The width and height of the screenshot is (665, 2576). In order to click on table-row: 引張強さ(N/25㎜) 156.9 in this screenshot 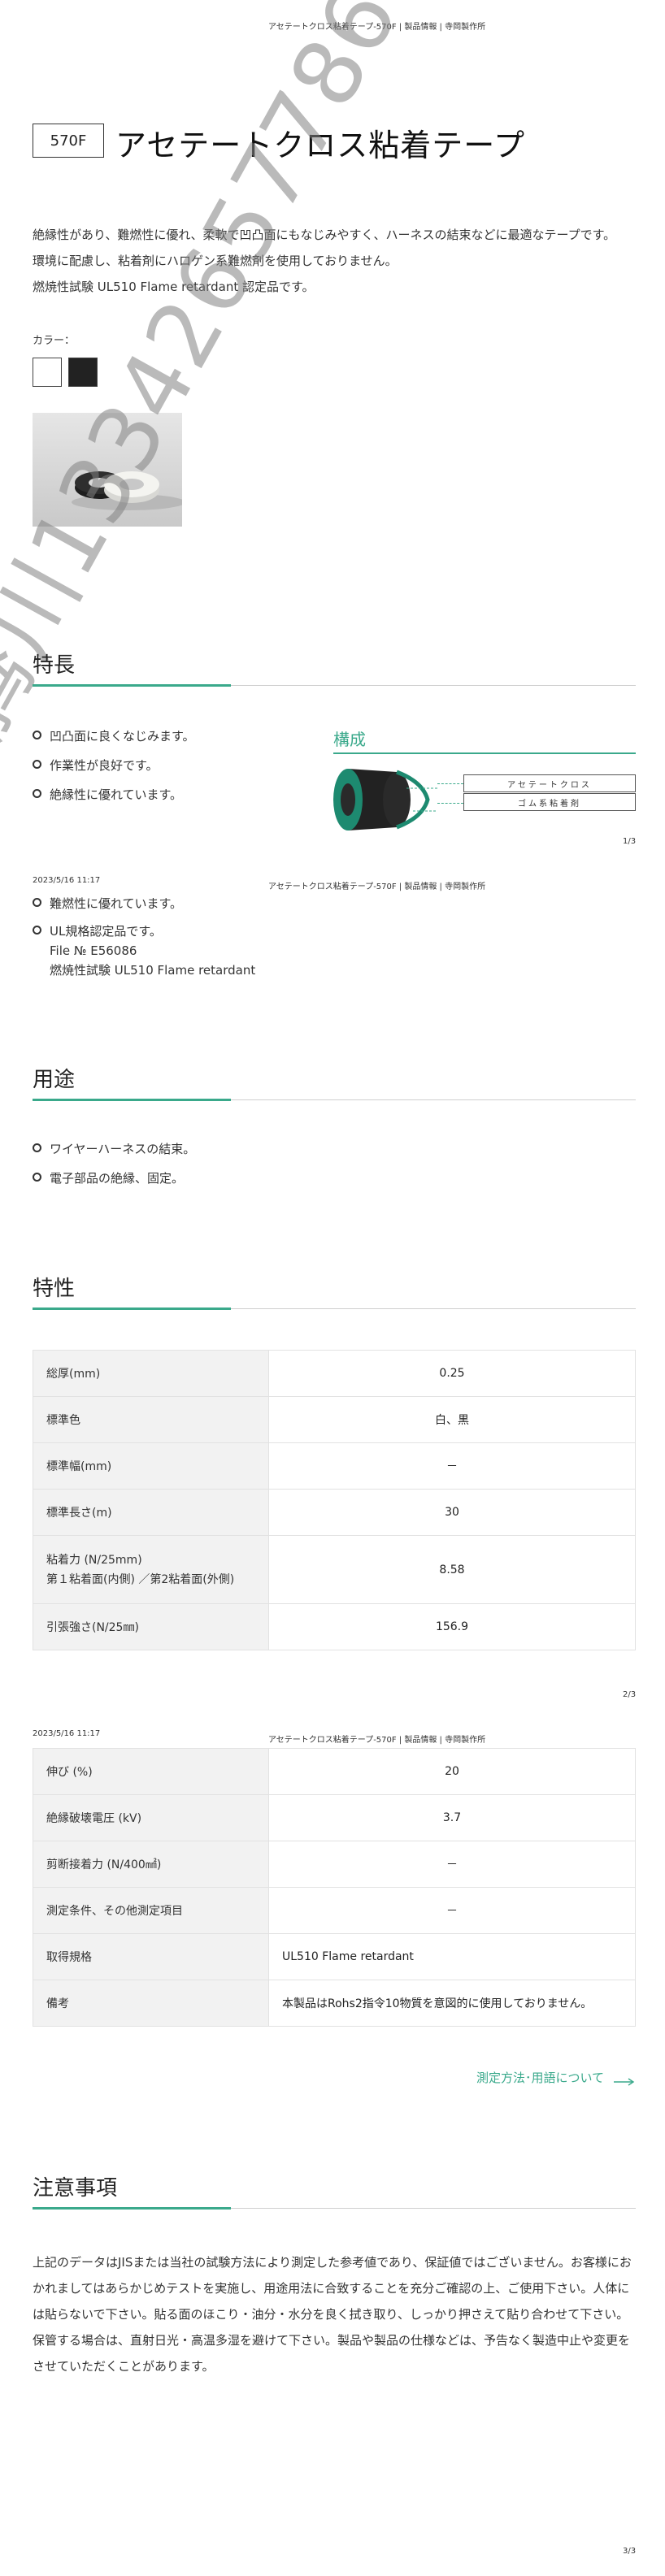, I will do `click(334, 1626)`.